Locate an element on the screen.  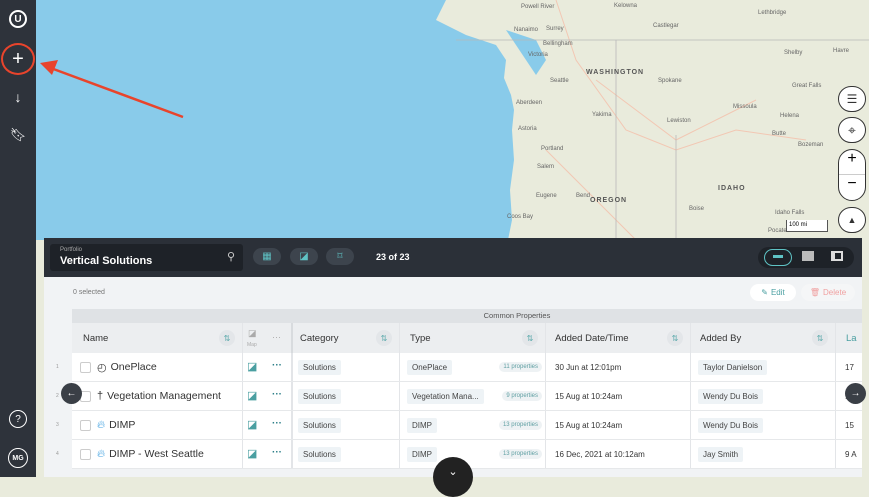
row-name: OnePlace is located at coordinates (134, 367).